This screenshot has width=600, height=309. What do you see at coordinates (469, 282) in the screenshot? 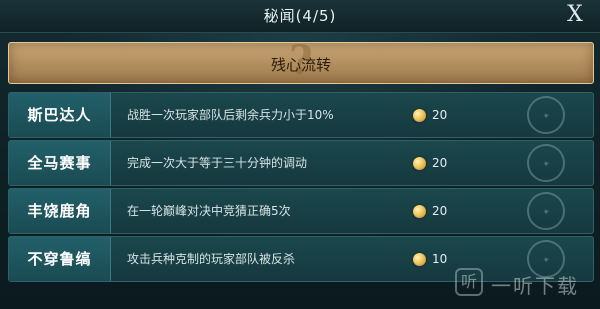
I see `watermark-logo-icon: 听` at bounding box center [469, 282].